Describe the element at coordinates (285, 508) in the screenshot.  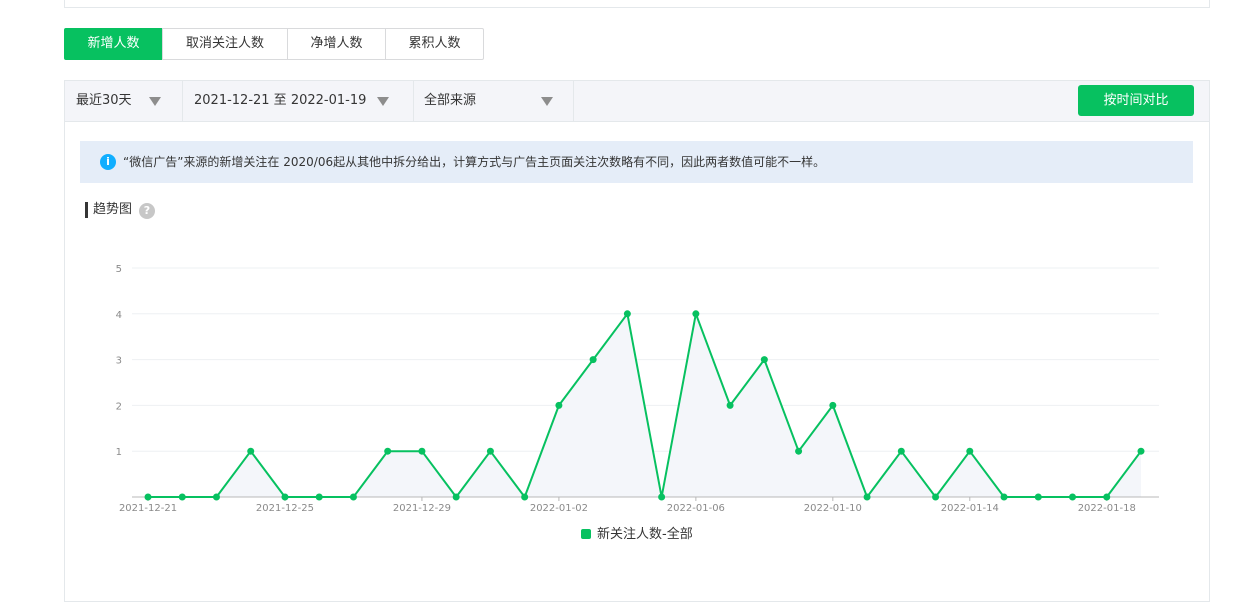
I see `x-tick-label: 2021-12-25` at that location.